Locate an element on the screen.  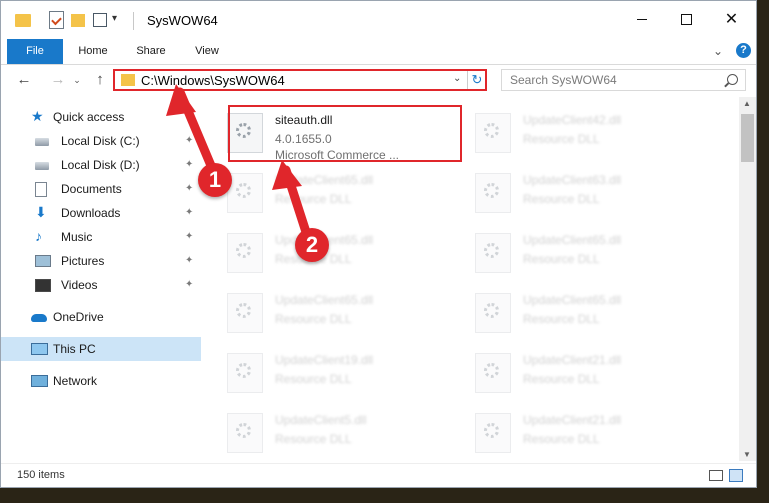
address-path: C:\Windows\SysWOW64 is located at coordinates (213, 80).